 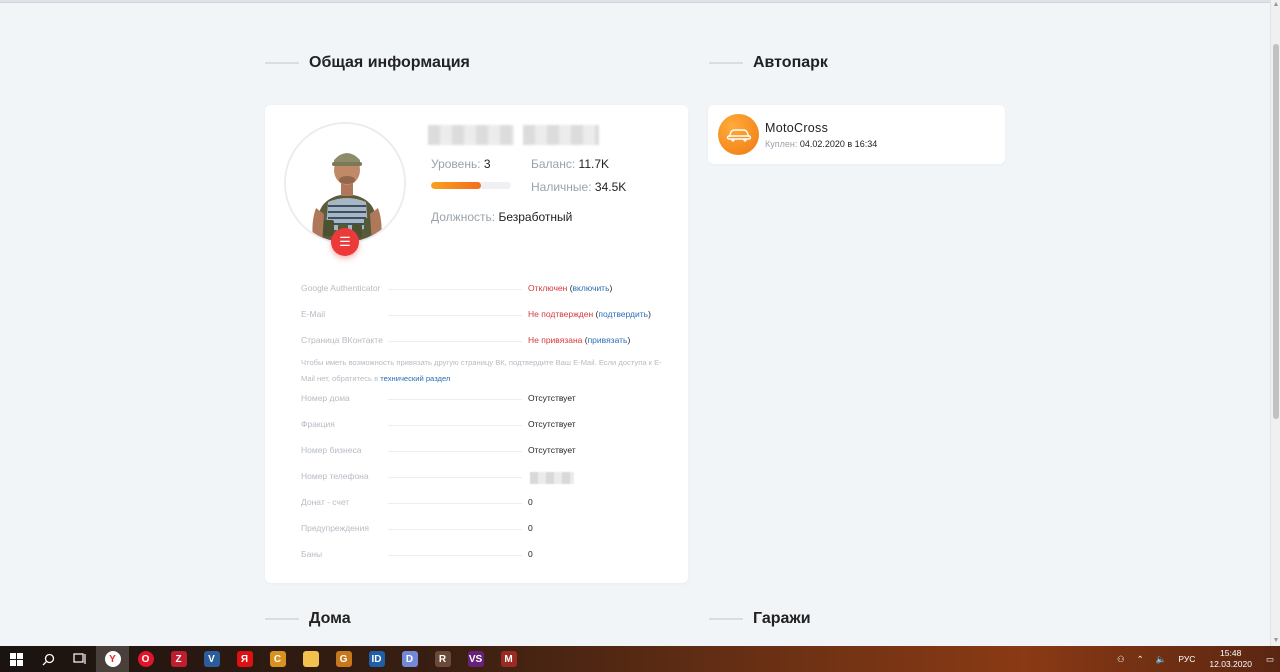 What do you see at coordinates (1230, 664) in the screenshot?
I see `clock-date: 12.03.2020` at bounding box center [1230, 664].